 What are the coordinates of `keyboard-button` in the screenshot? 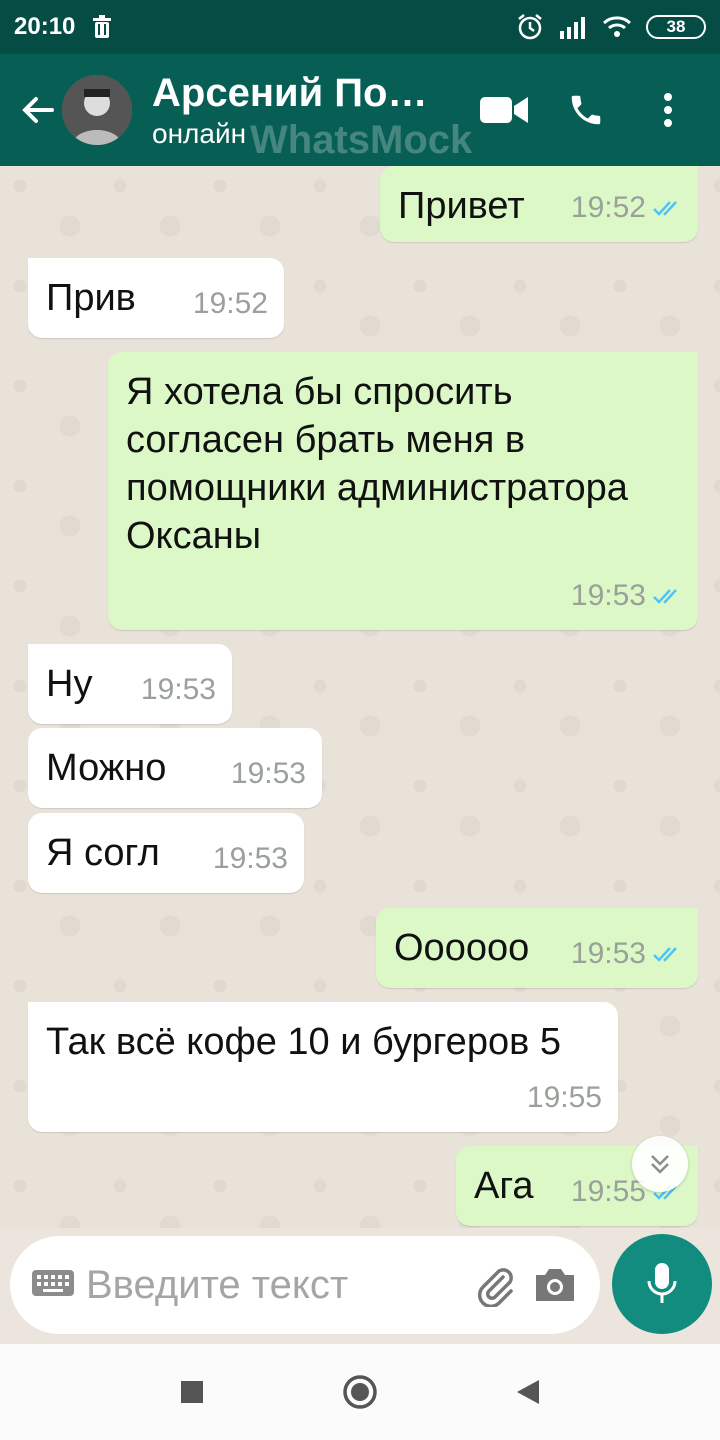 It's located at (53, 1285).